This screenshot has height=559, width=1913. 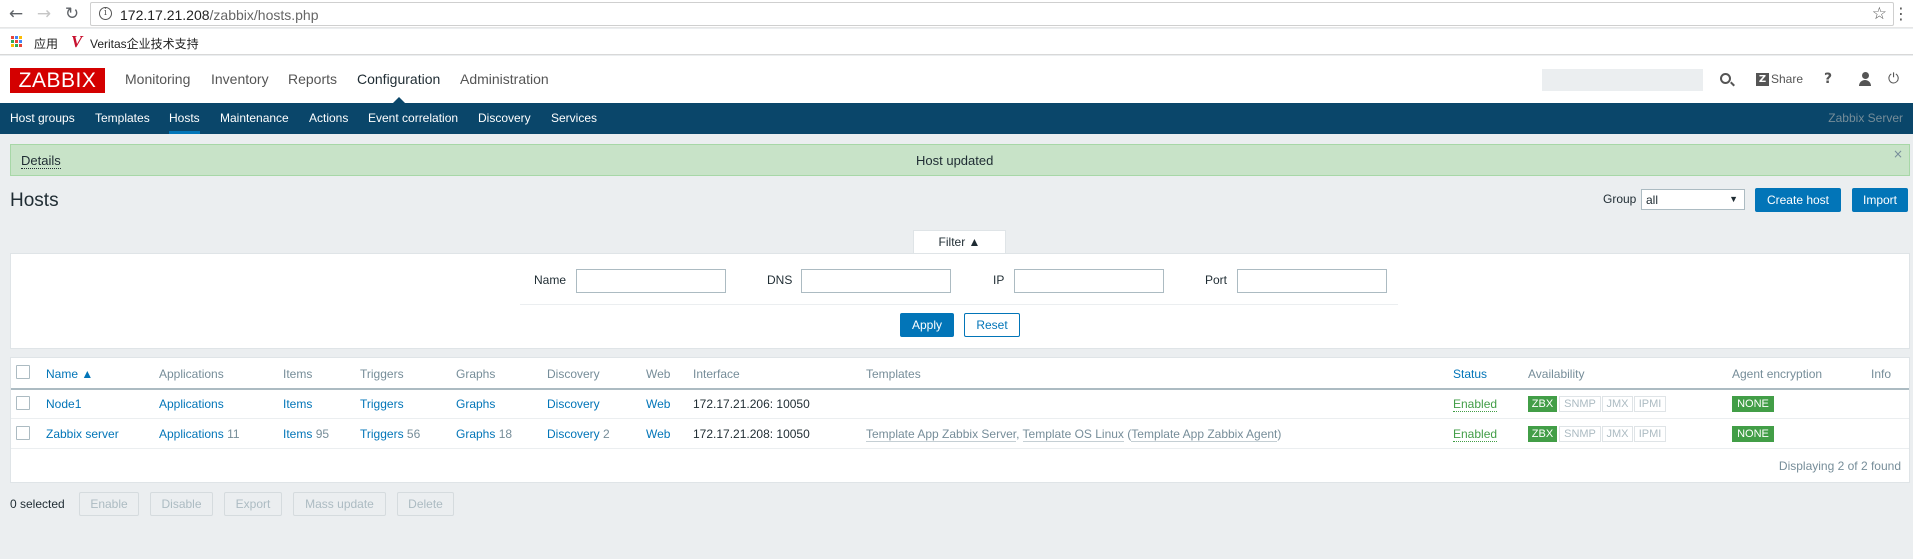 I want to click on message-text: Host updated, so click(x=955, y=160).